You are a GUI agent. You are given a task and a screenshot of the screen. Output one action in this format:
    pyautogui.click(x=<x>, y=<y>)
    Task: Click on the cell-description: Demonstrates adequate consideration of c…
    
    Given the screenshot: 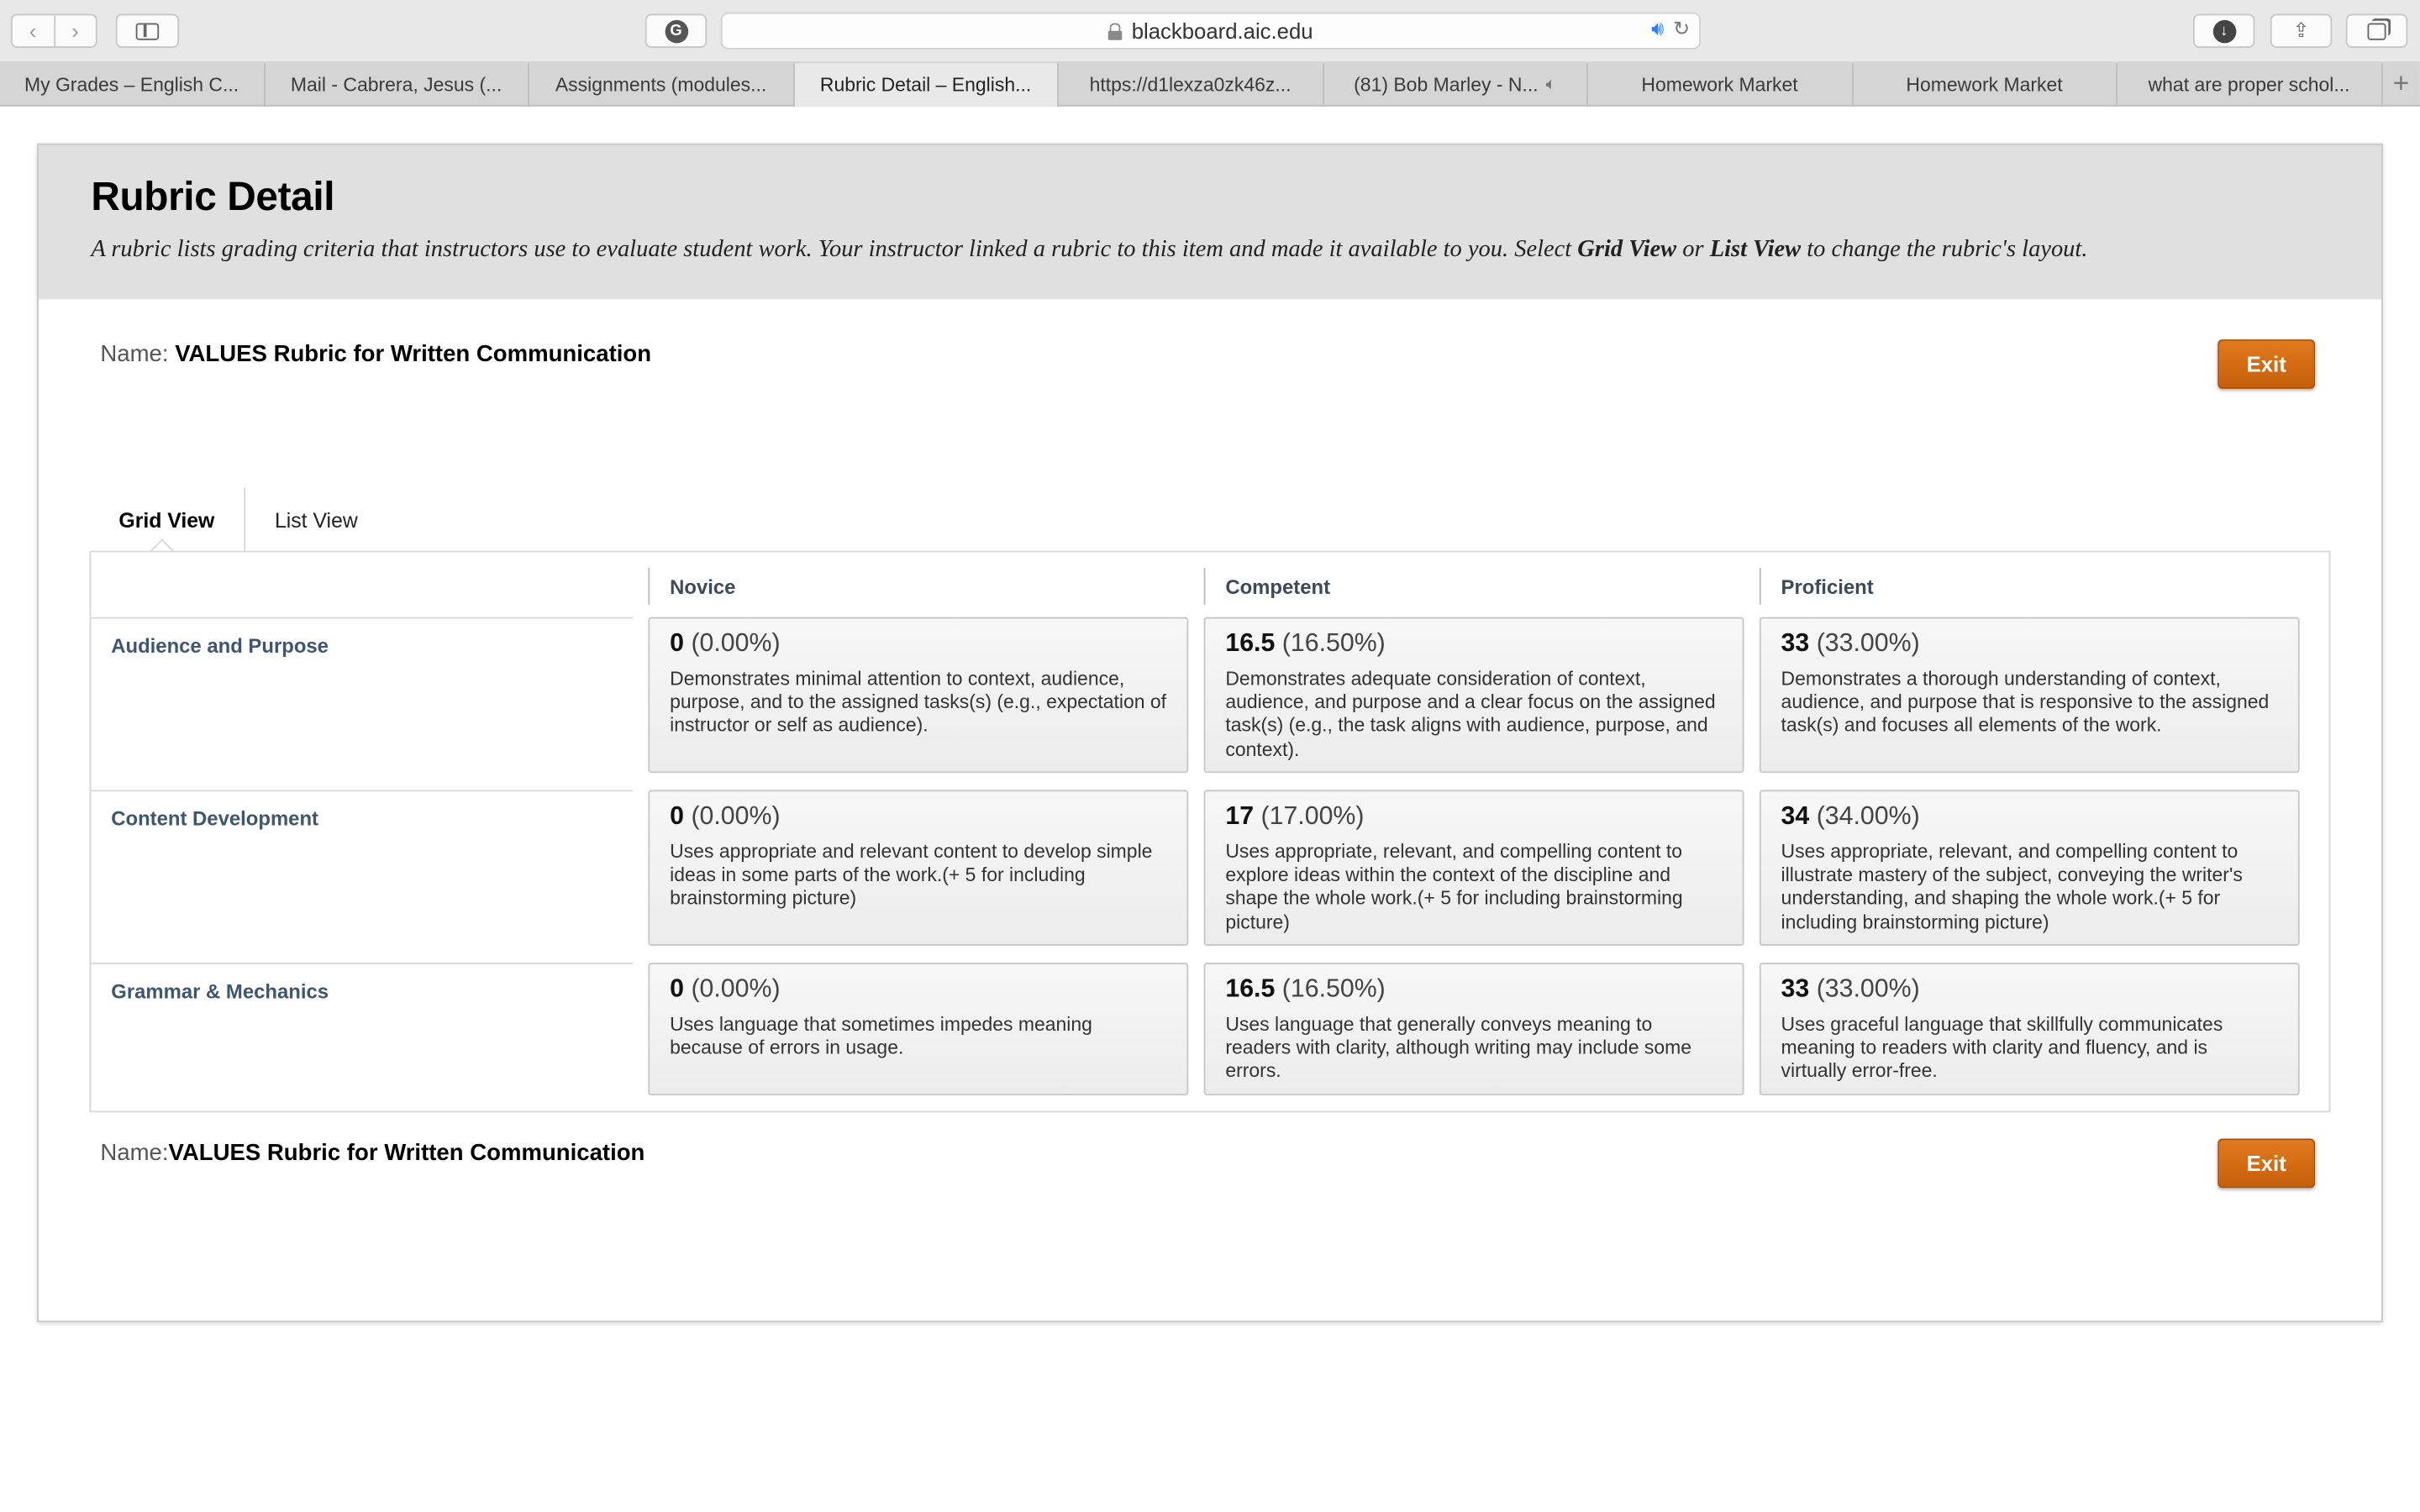 What is the action you would take?
    pyautogui.click(x=1470, y=714)
    